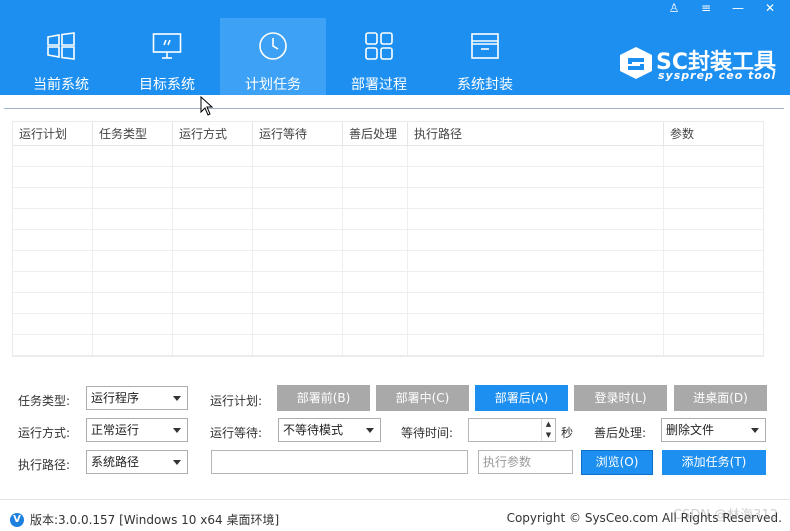 This screenshot has height=531, width=790. I want to click on close-icon: ✕, so click(770, 8).